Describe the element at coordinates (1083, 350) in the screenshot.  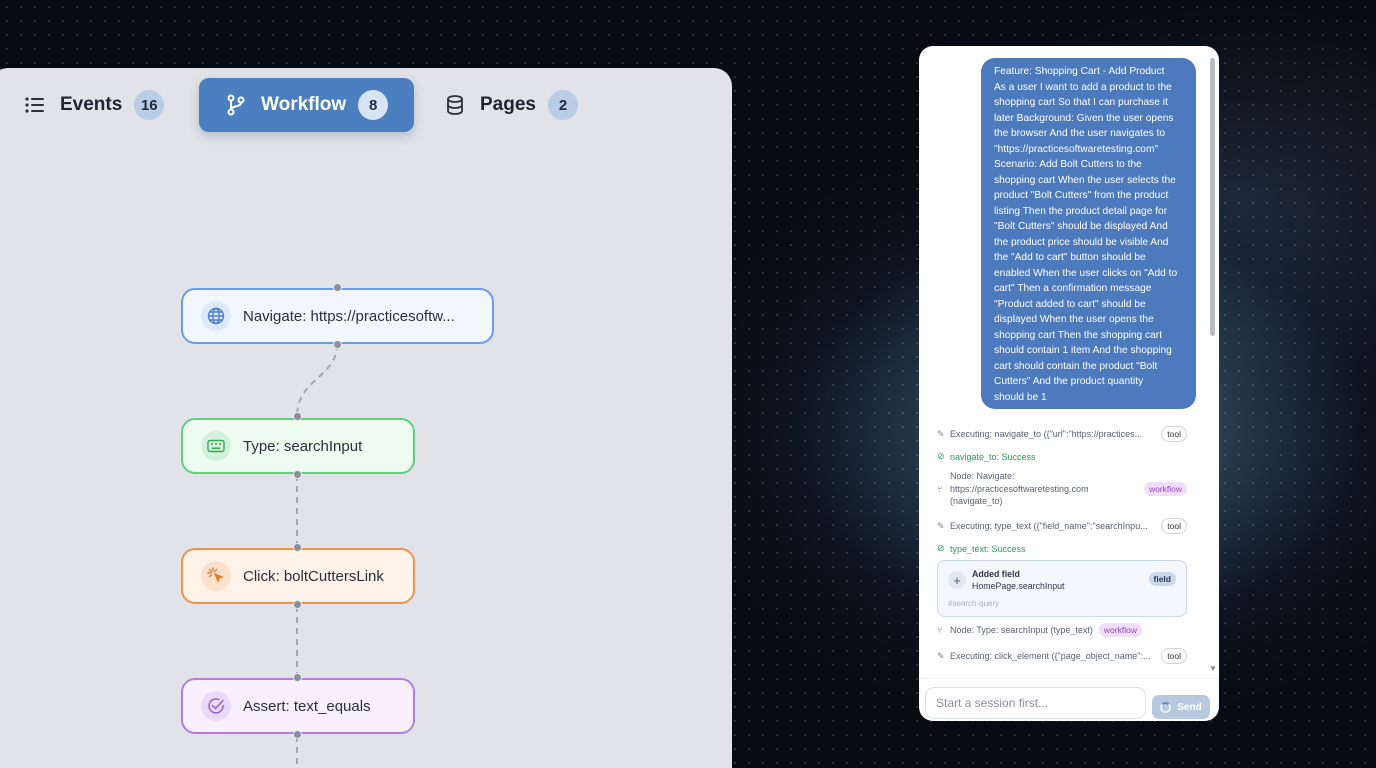
I see `user-message-line: should contain 1 item And the shopping` at that location.